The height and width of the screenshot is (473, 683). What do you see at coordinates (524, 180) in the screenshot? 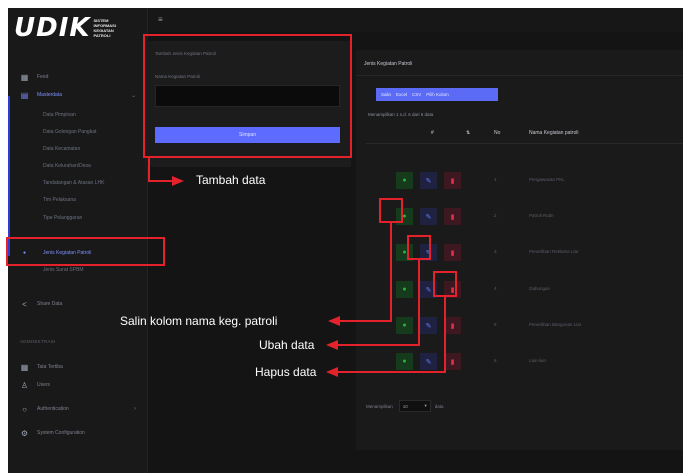
I see `table-row: ● ✎ ▮ 1 Pengawasan PKL` at bounding box center [524, 180].